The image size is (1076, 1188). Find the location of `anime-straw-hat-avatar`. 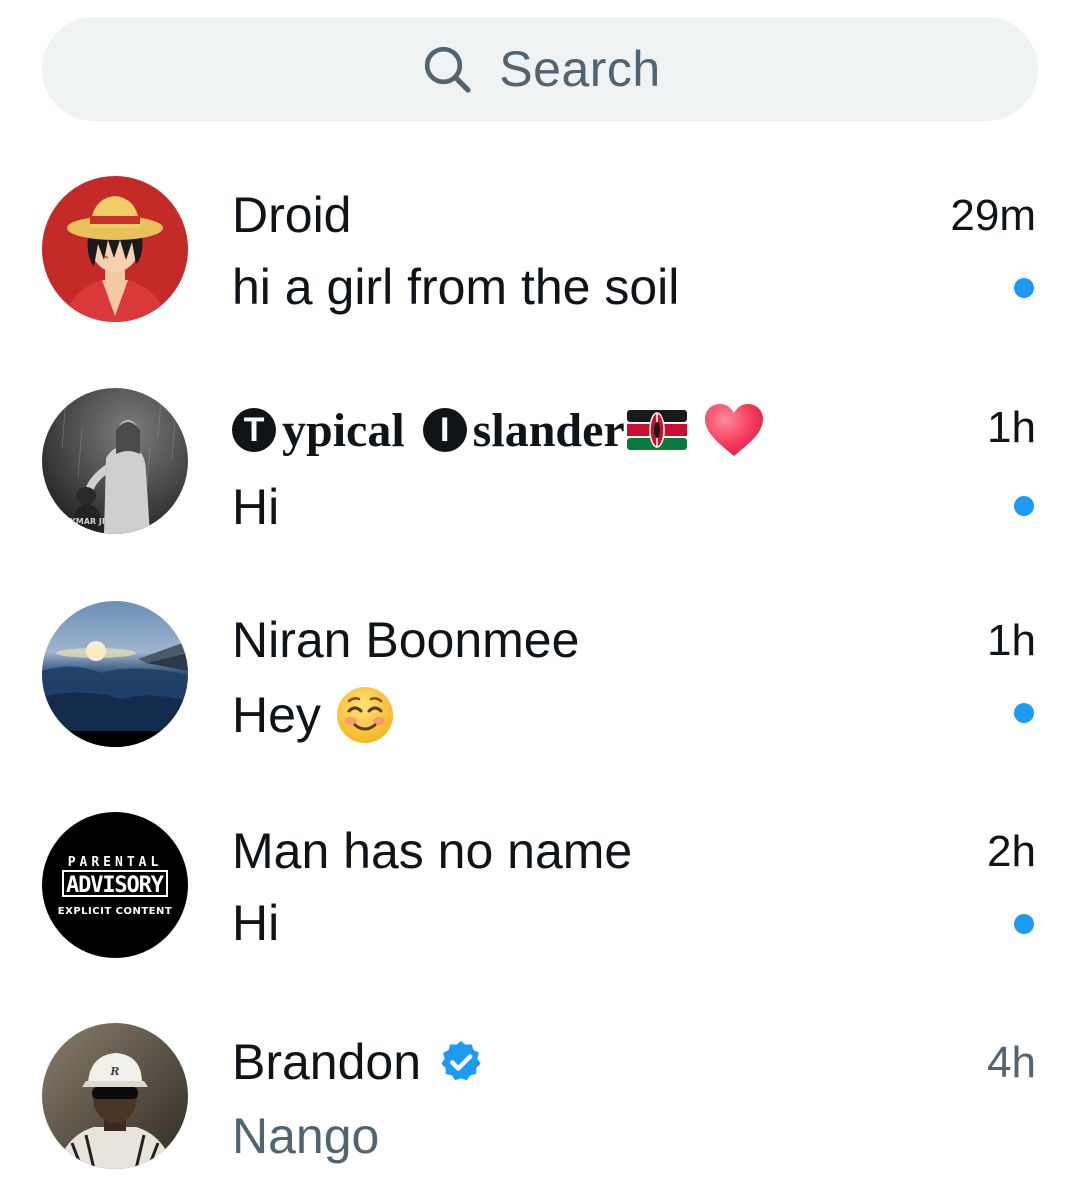

anime-straw-hat-avatar is located at coordinates (115, 249).